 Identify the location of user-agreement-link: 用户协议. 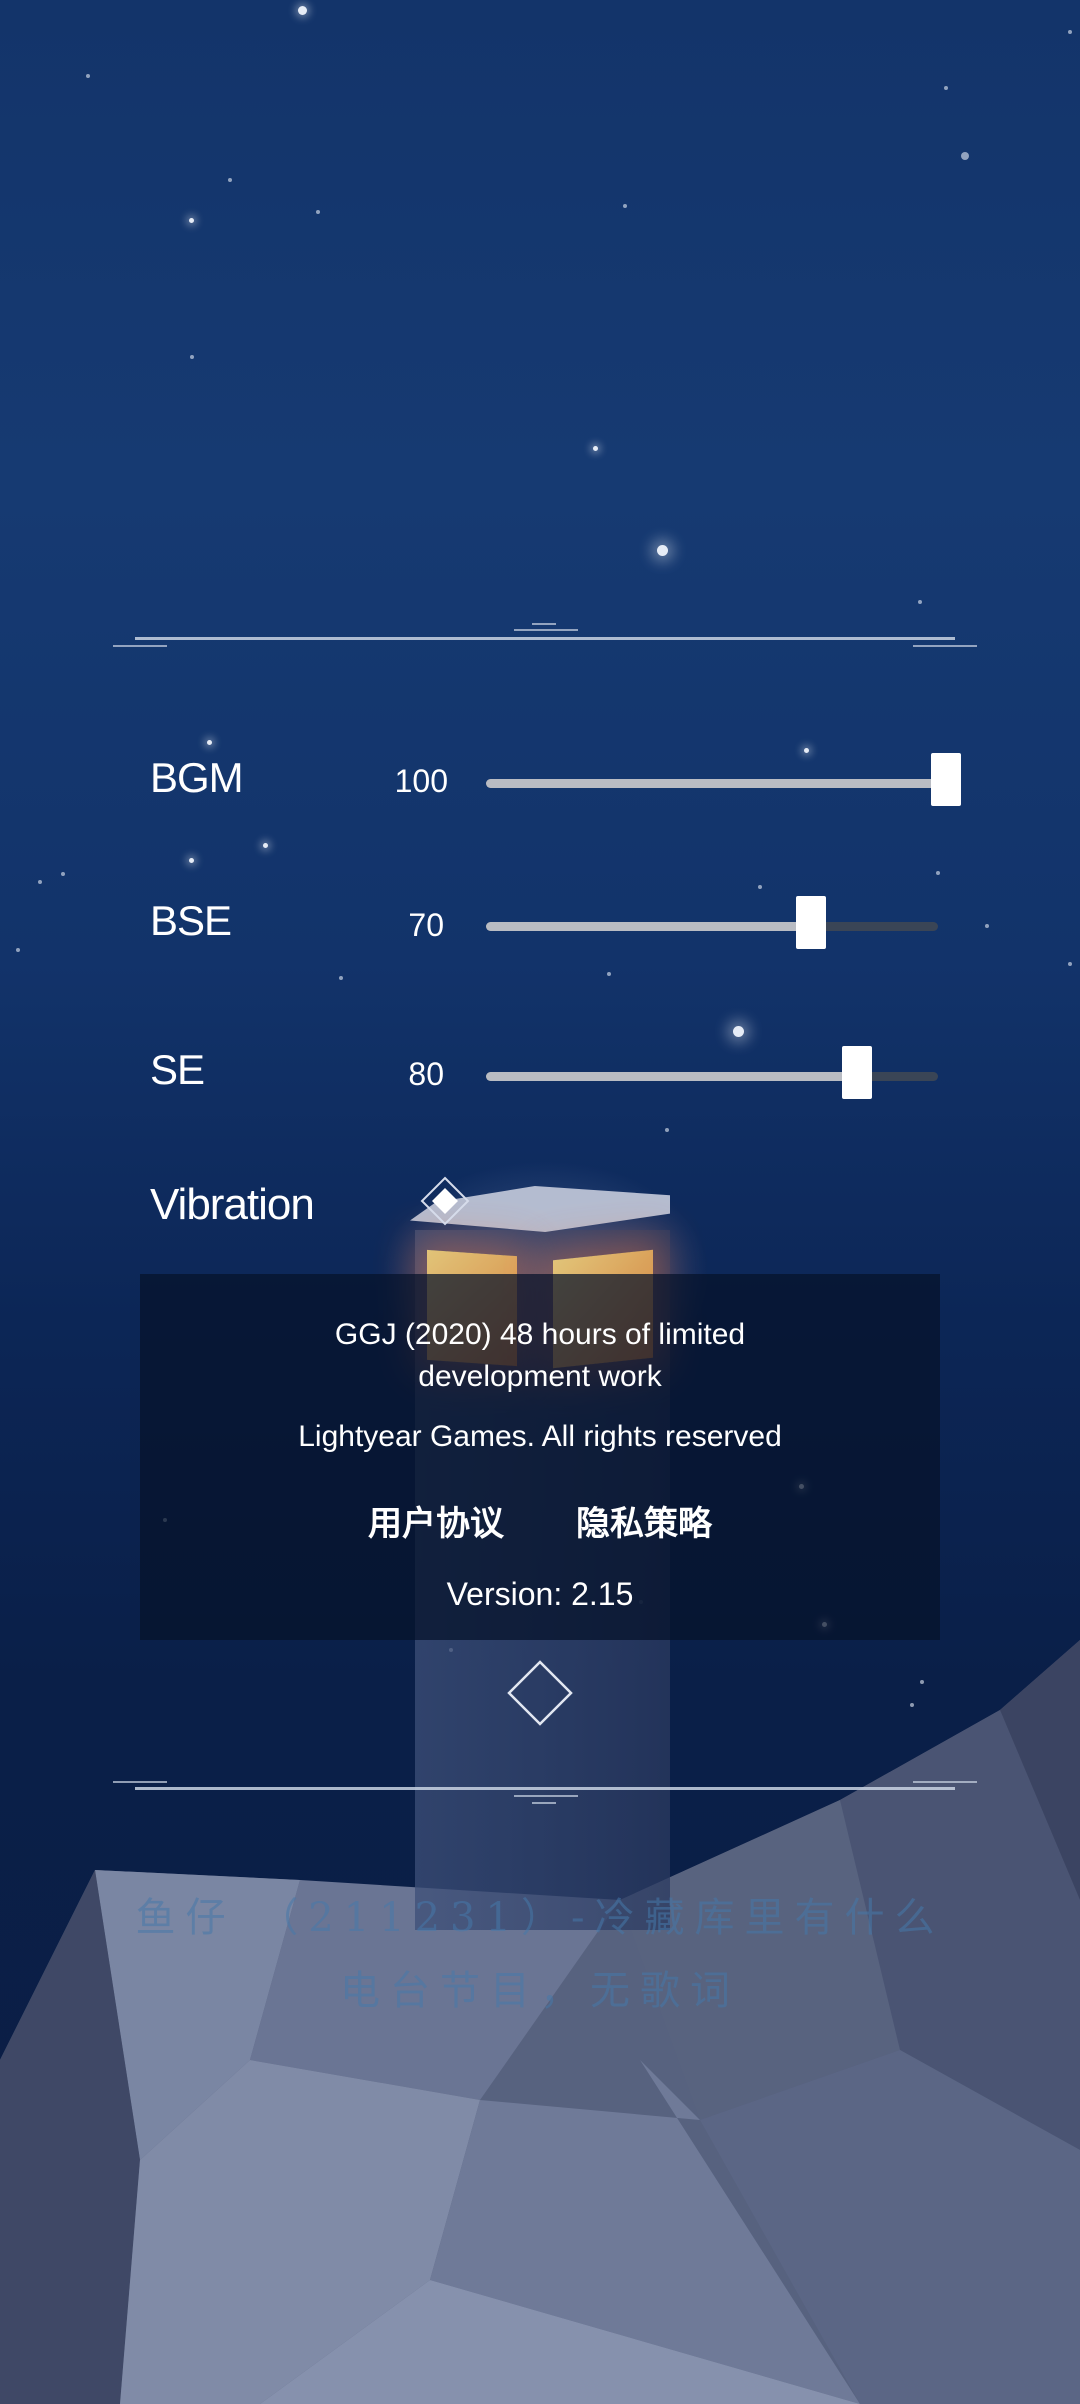
(436, 1520).